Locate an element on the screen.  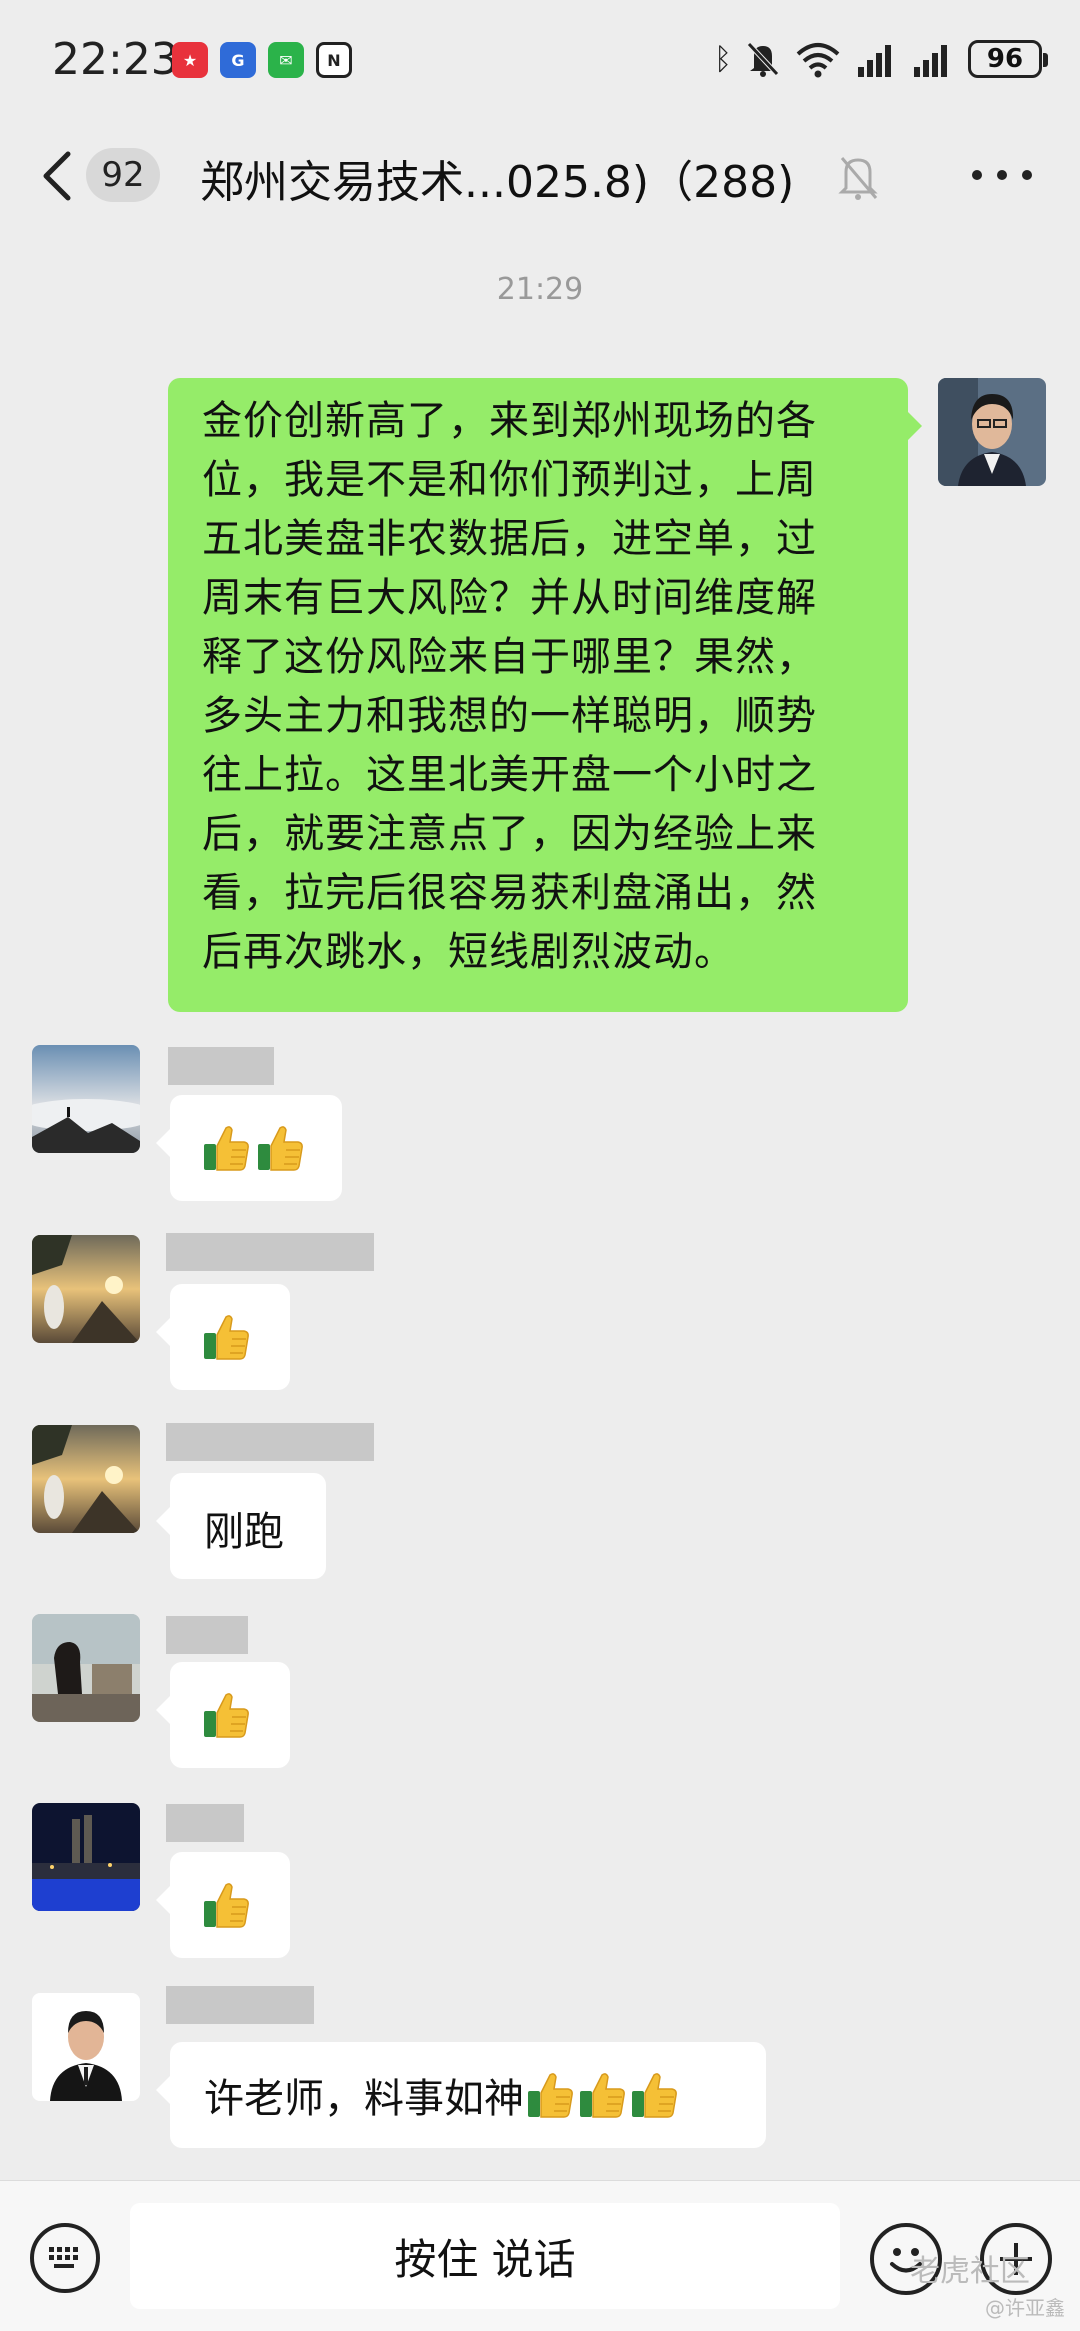
muted-chat-icon is located at coordinates (858, 178).